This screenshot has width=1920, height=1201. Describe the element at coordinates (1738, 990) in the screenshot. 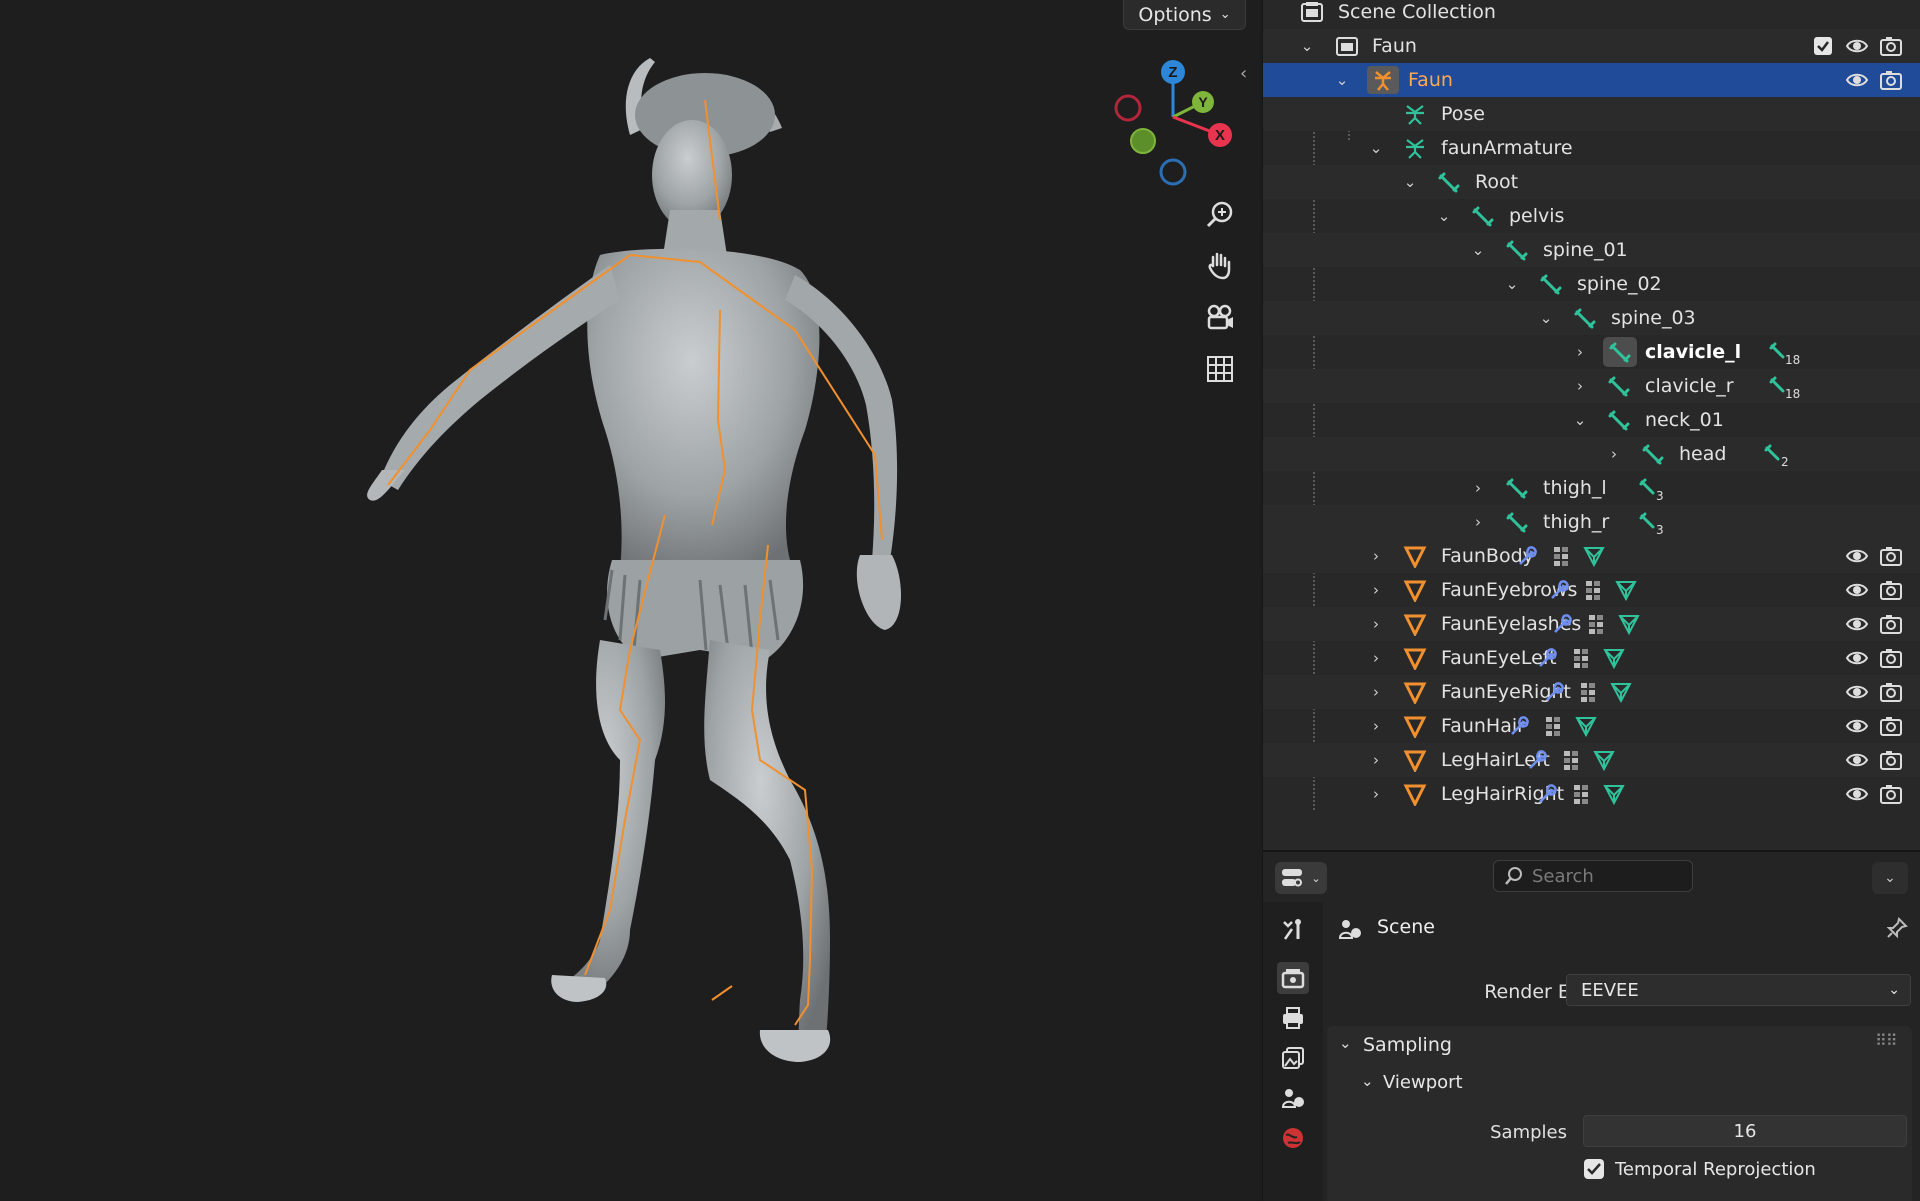

I see `render-engine-select: EEVEE ⌄` at that location.